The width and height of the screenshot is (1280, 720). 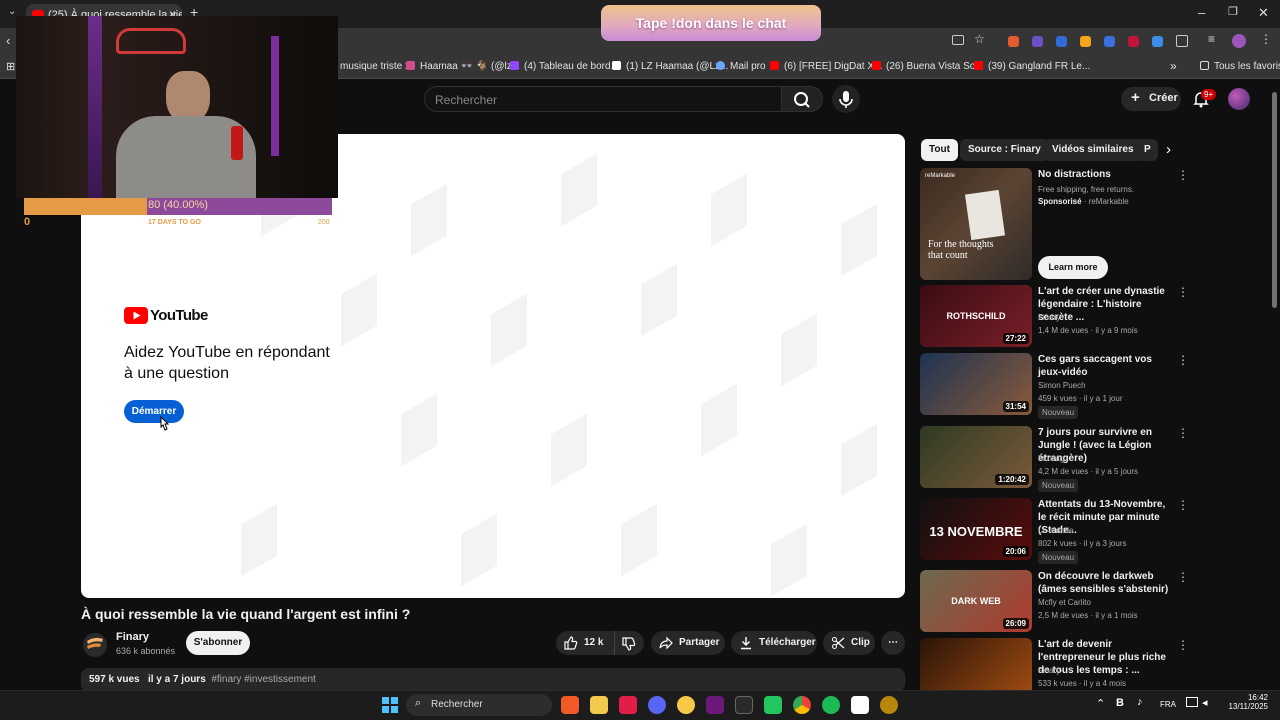 What do you see at coordinates (958, 40) in the screenshot?
I see `cast-icon` at bounding box center [958, 40].